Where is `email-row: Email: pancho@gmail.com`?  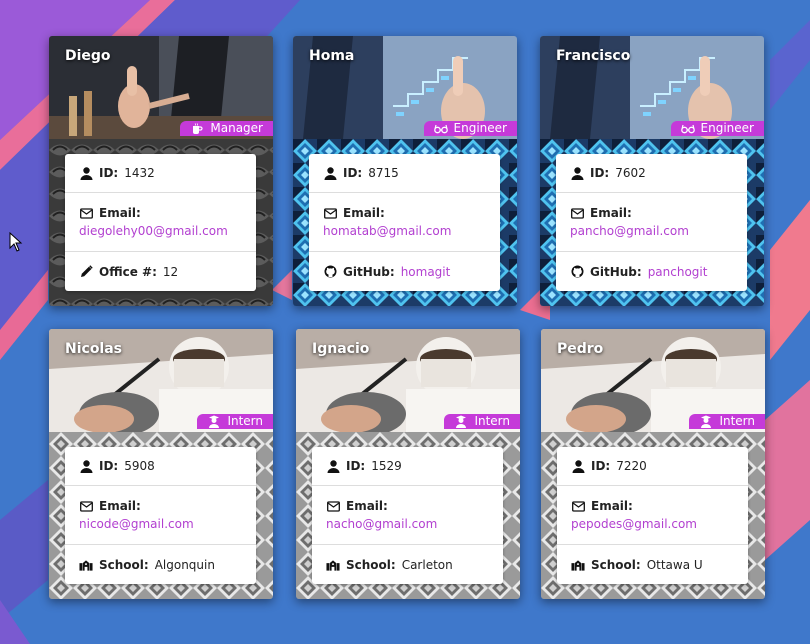 email-row: Email: pancho@gmail.com is located at coordinates (651, 222).